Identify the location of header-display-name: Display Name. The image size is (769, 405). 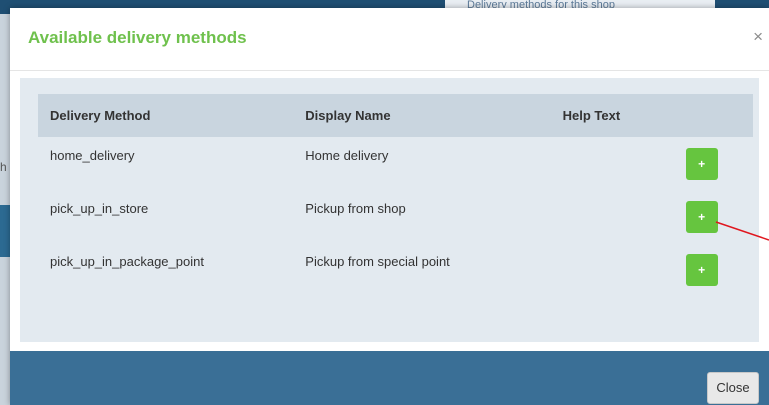
(422, 115).